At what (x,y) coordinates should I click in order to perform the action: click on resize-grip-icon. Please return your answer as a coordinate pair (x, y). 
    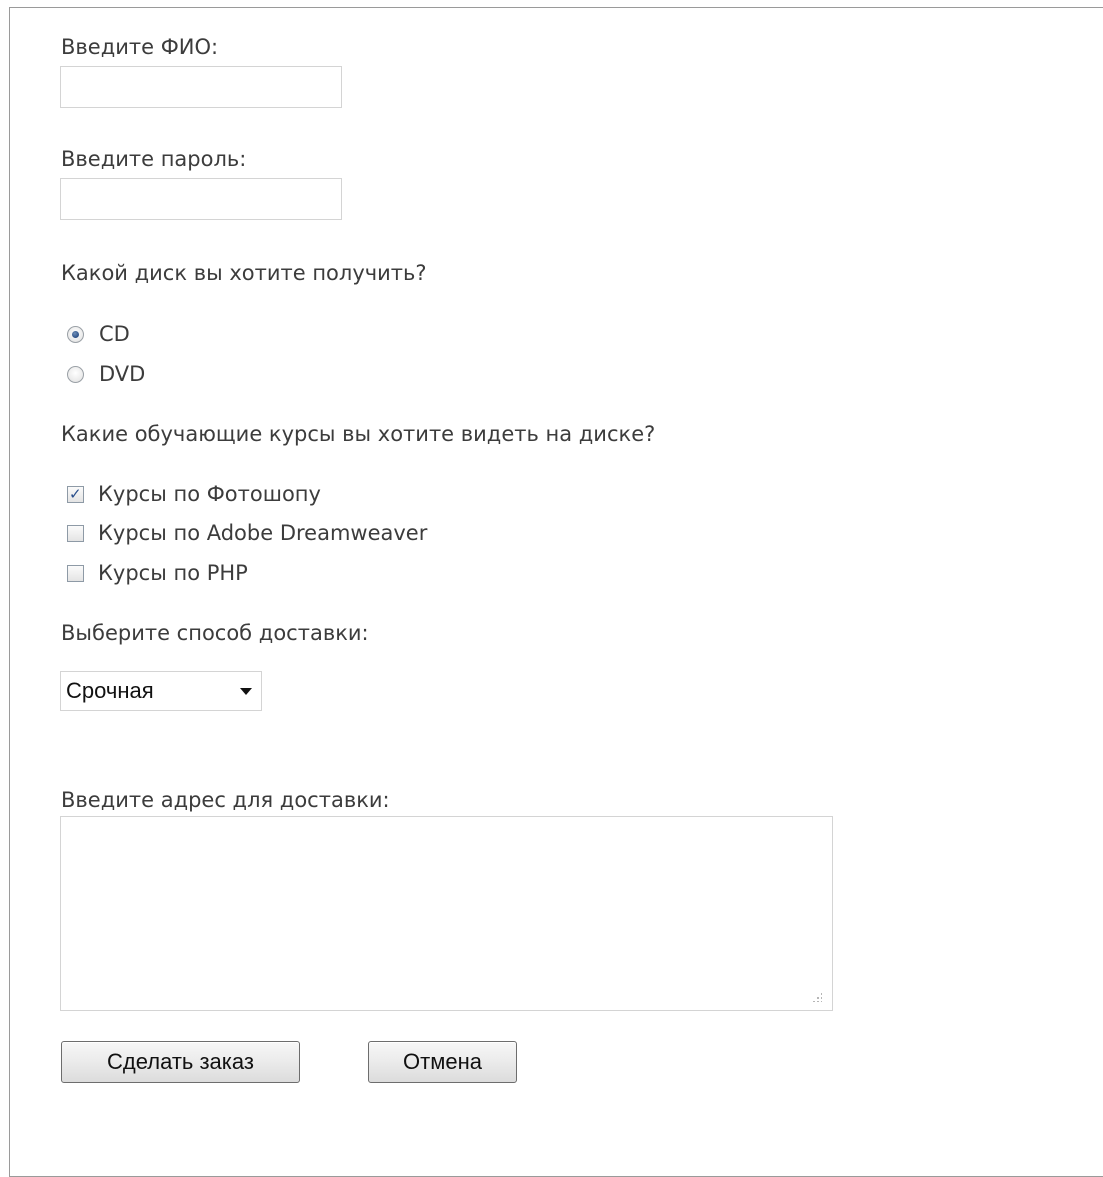
    Looking at the image, I should click on (817, 997).